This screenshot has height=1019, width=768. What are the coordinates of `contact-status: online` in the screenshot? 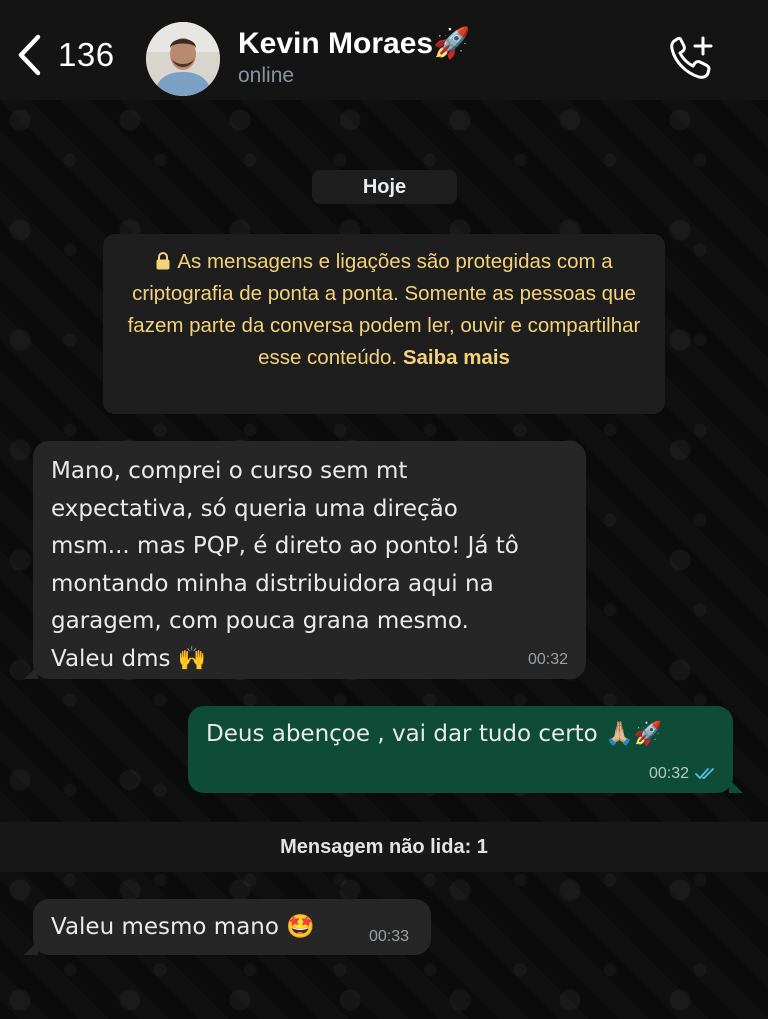 It's located at (266, 75).